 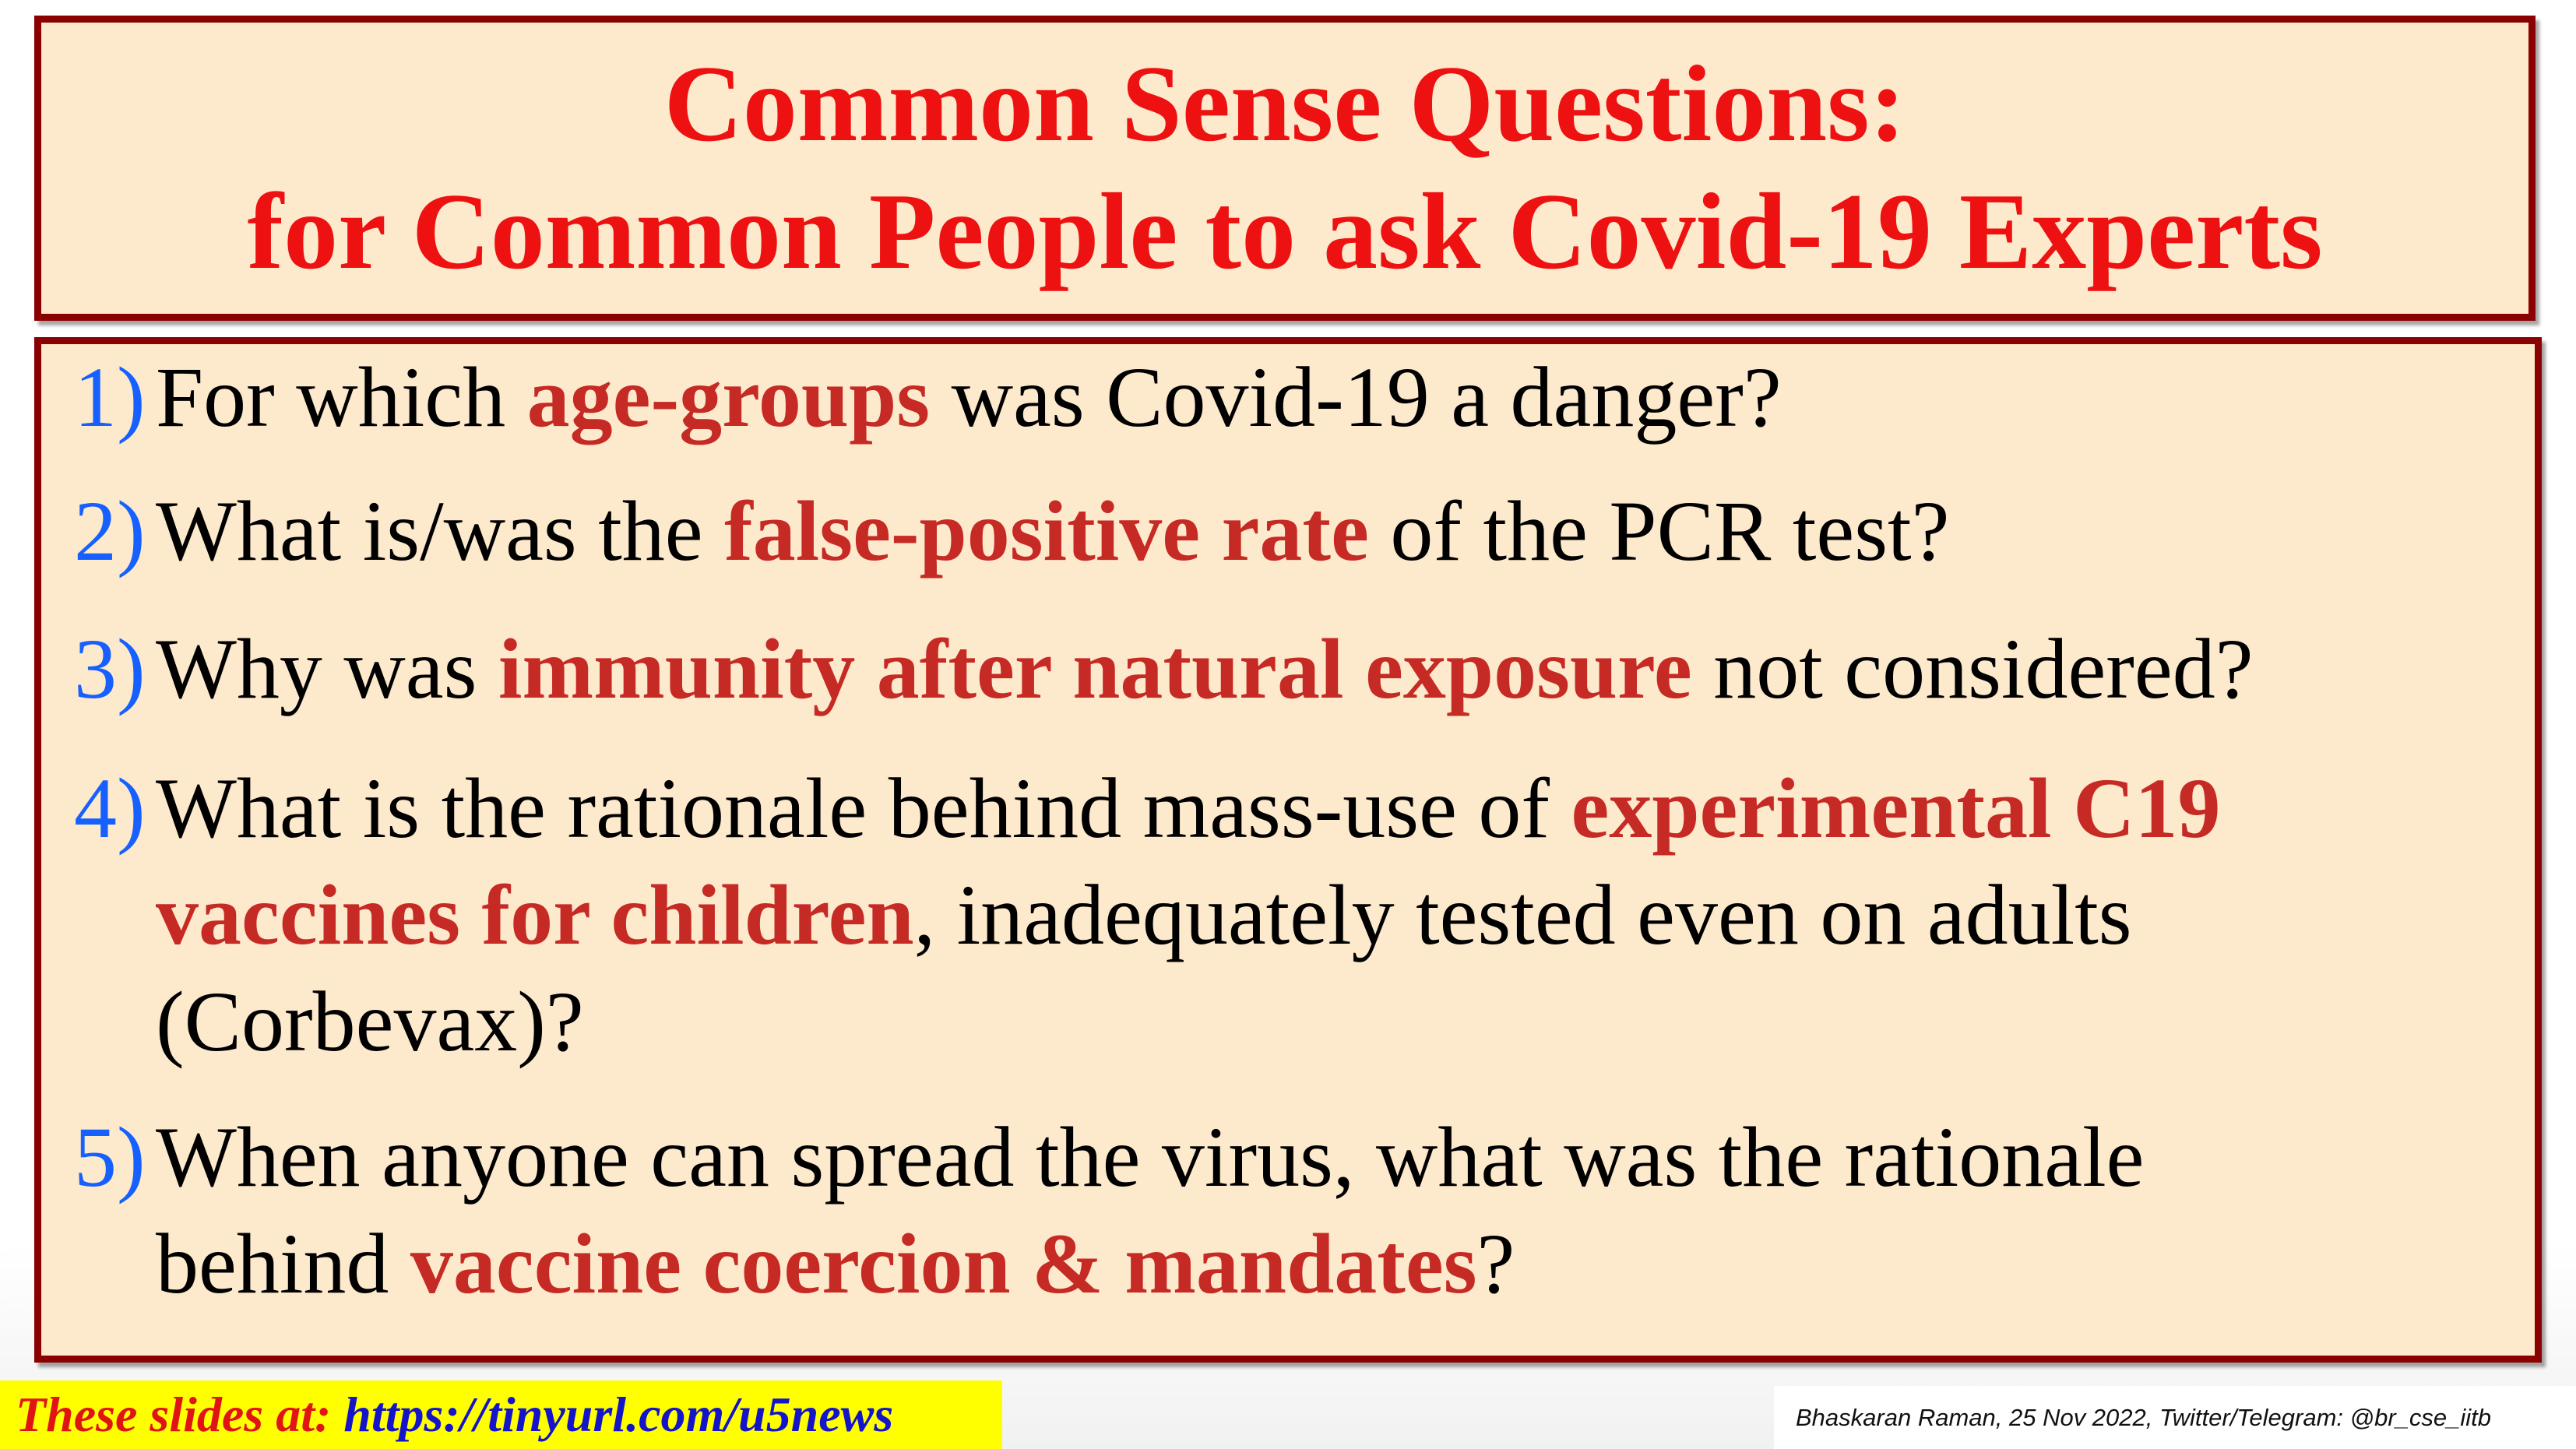 What do you see at coordinates (1896, 808) in the screenshot?
I see `question-highlight: experimental C19` at bounding box center [1896, 808].